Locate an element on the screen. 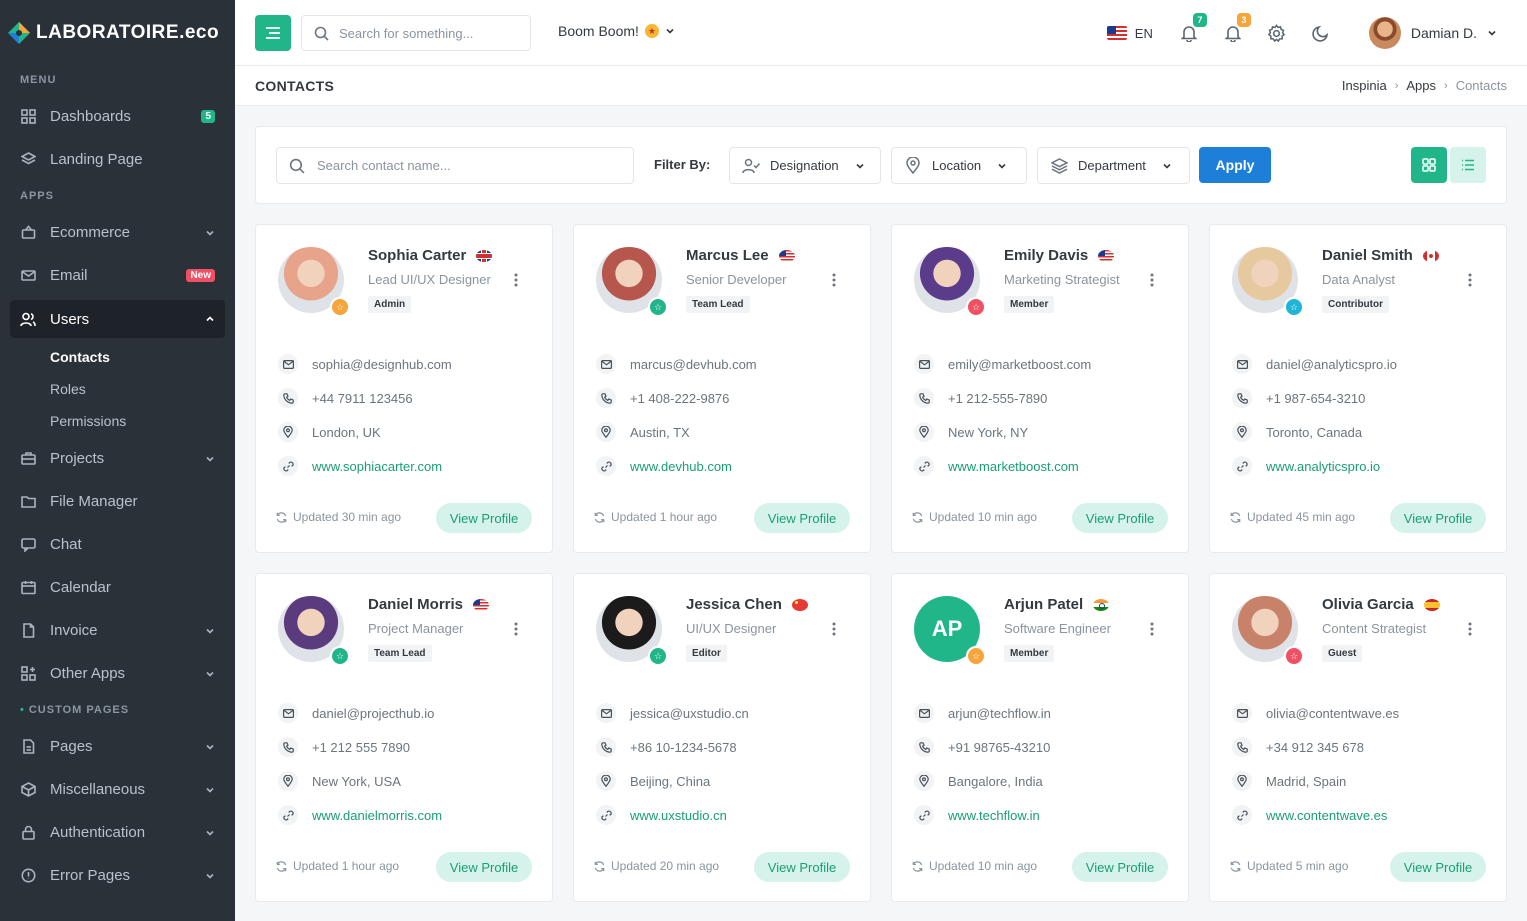 The width and height of the screenshot is (1527, 921). sidebar-item-ecommerce: Ecommerce is located at coordinates (117, 232).